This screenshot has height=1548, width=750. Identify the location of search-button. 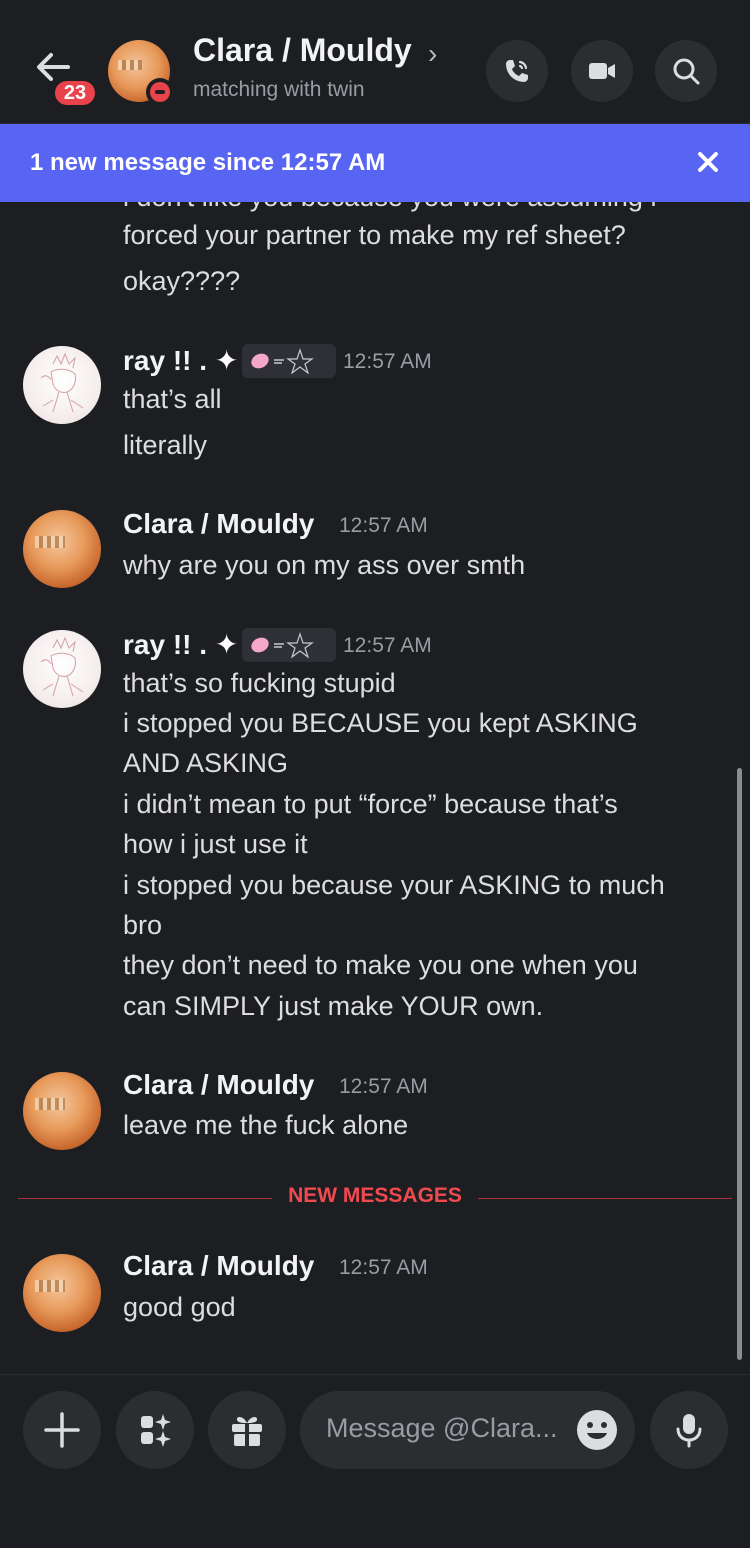
(686, 71).